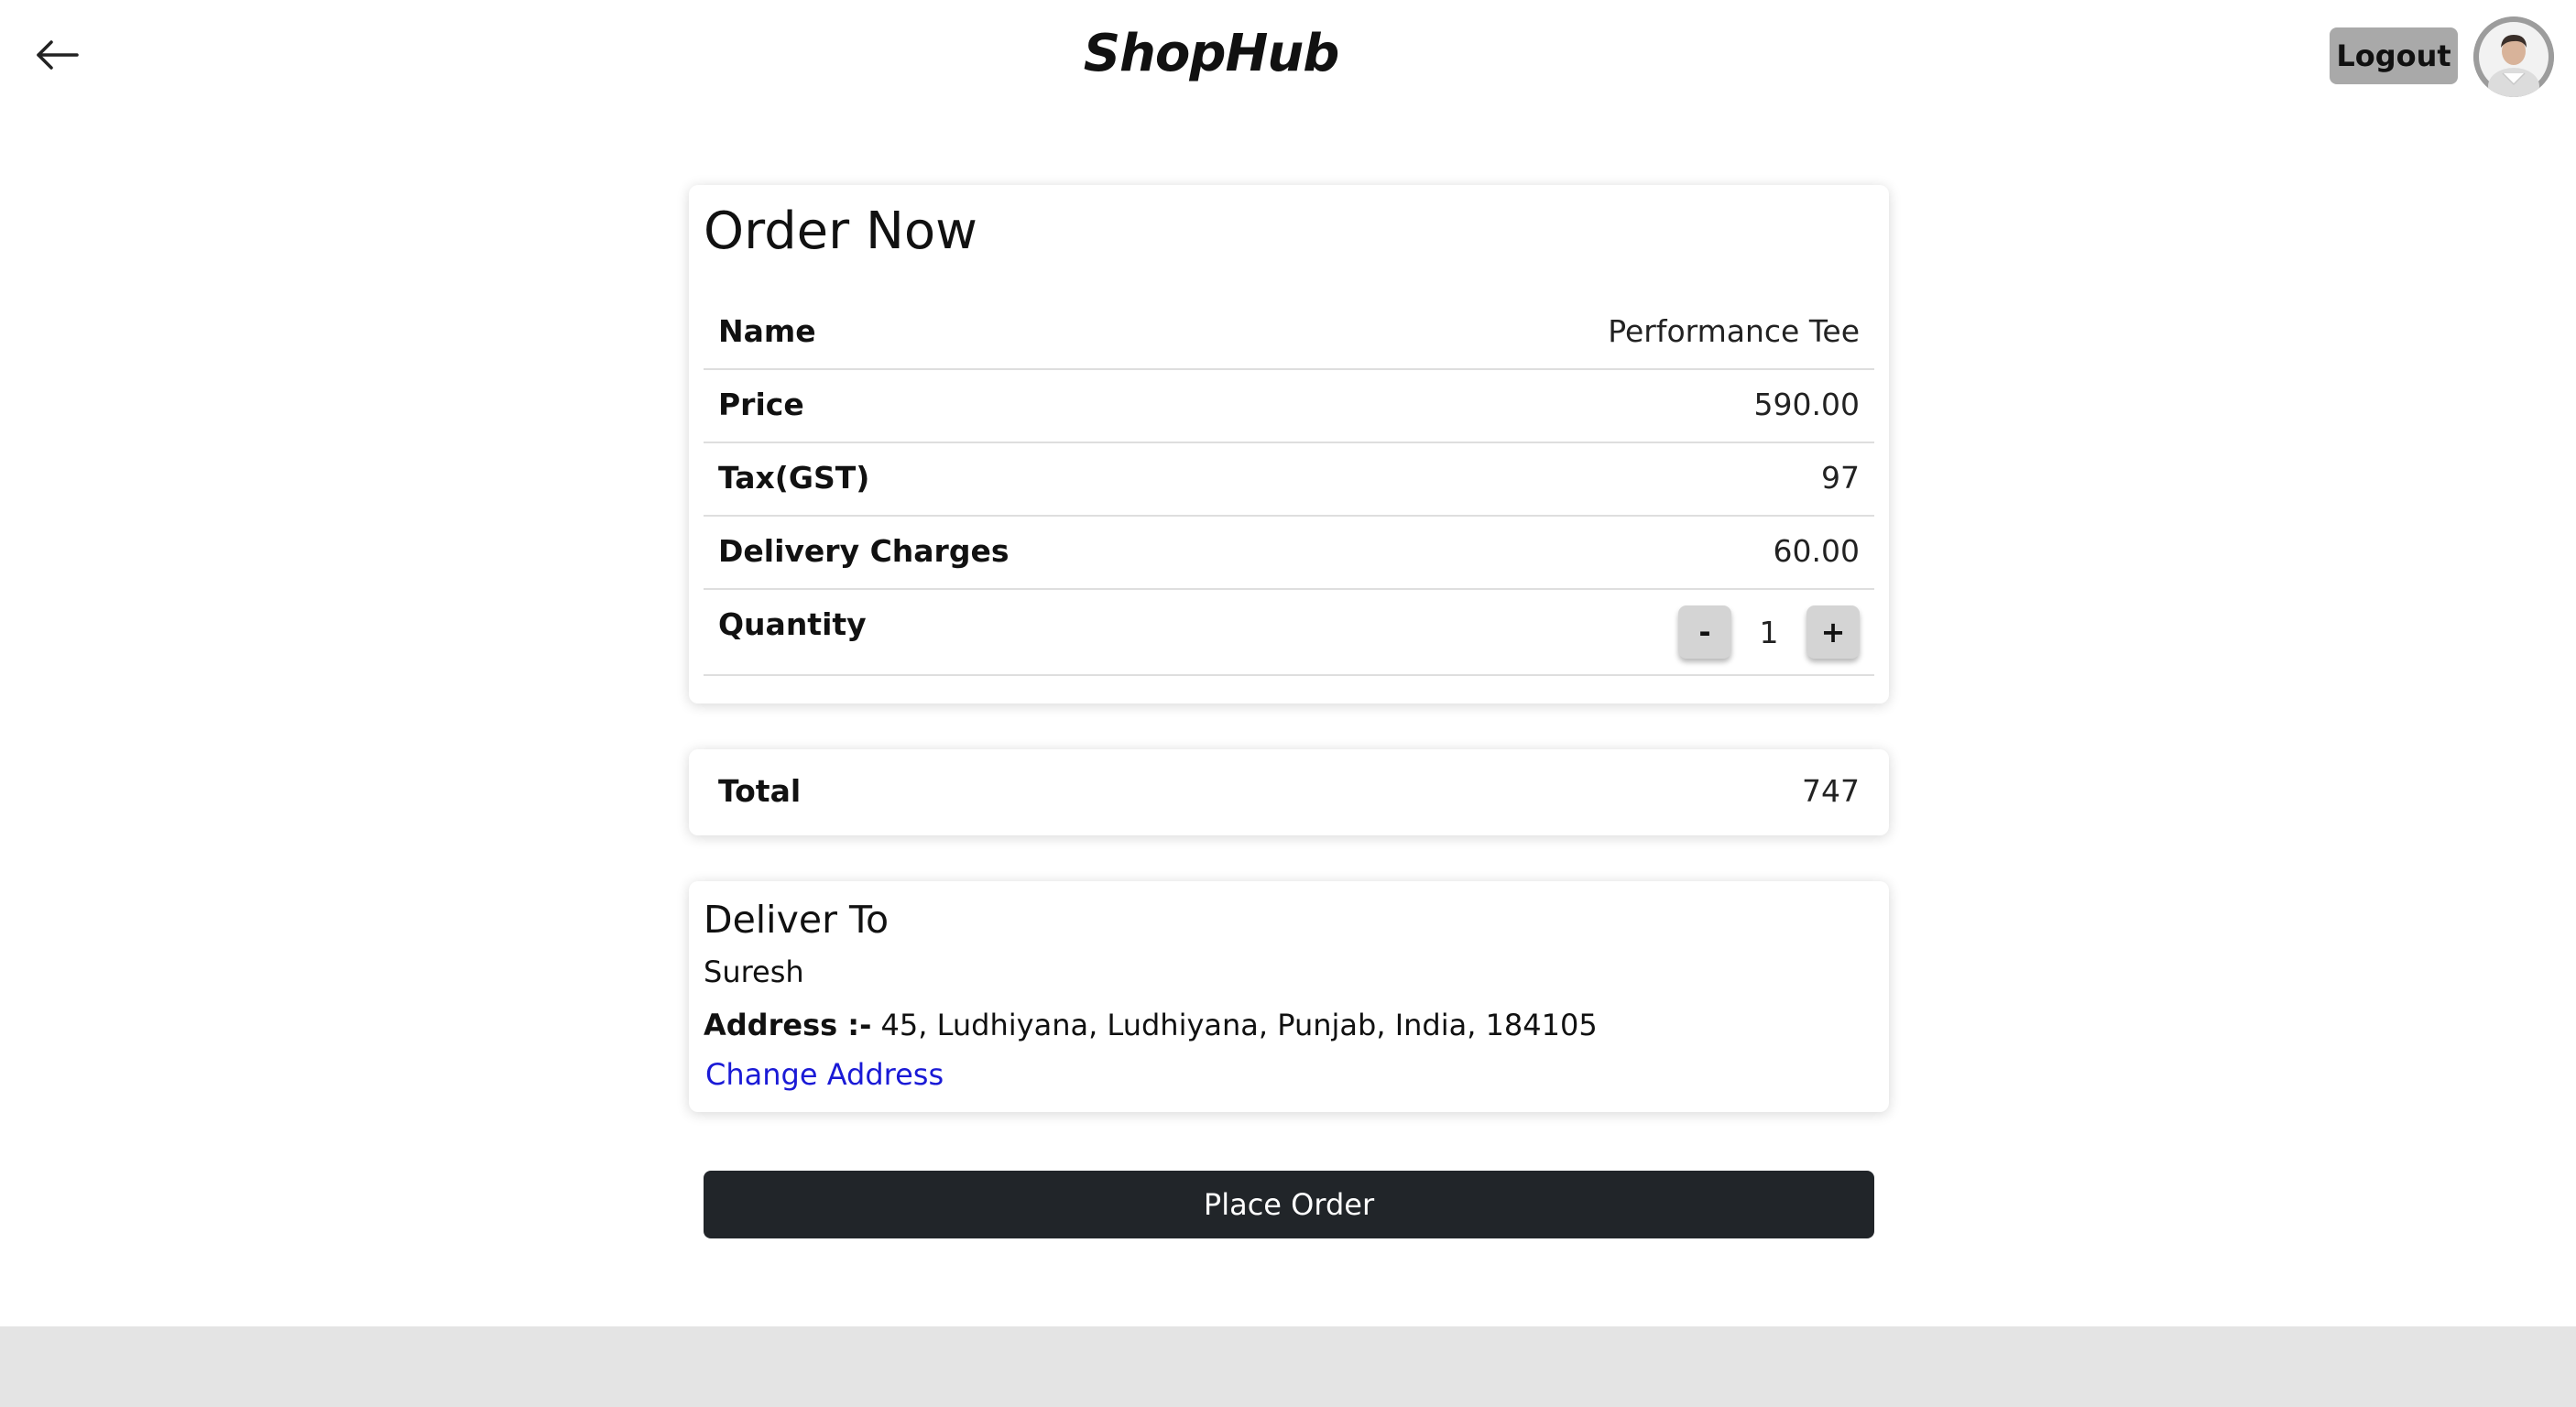 The image size is (2576, 1407). Describe the element at coordinates (841, 231) in the screenshot. I see `order-title: Order Now` at that location.